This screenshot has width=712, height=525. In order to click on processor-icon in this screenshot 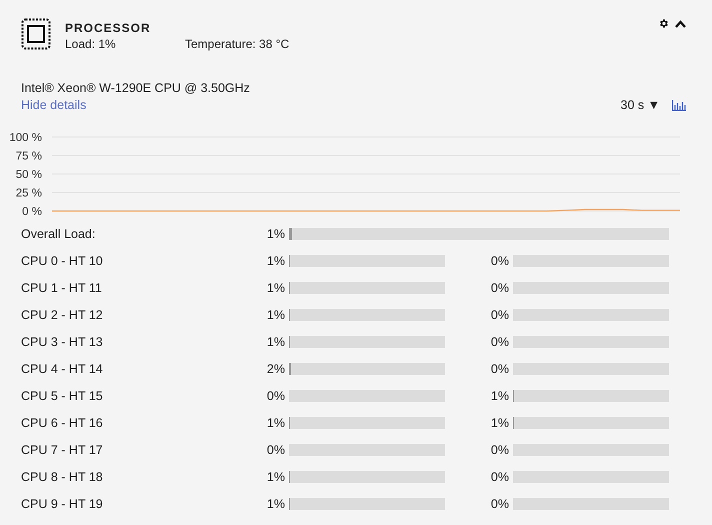, I will do `click(36, 34)`.